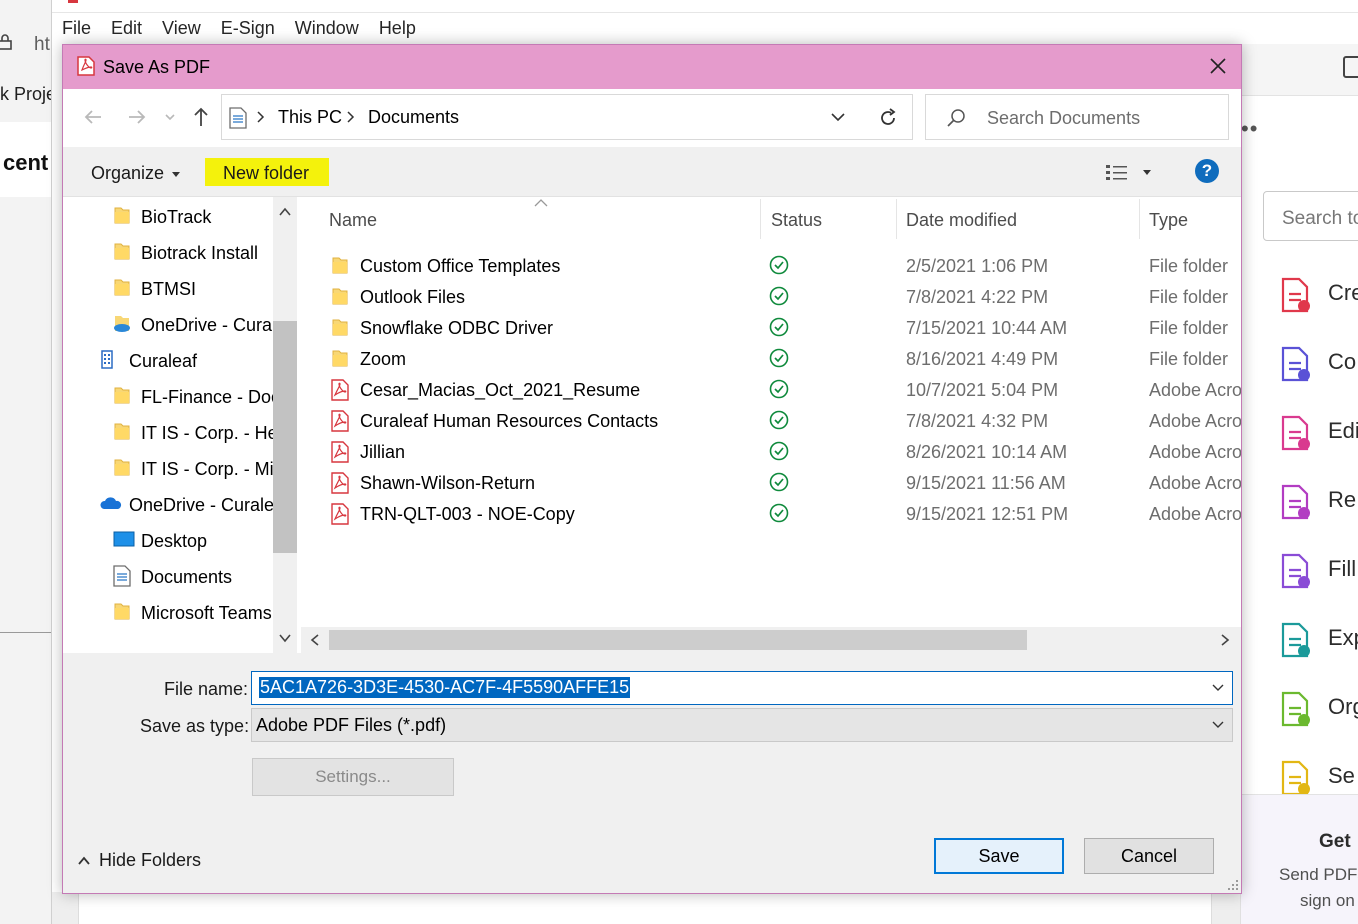  Describe the element at coordinates (327, 28) in the screenshot. I see `menu-window: Window` at that location.